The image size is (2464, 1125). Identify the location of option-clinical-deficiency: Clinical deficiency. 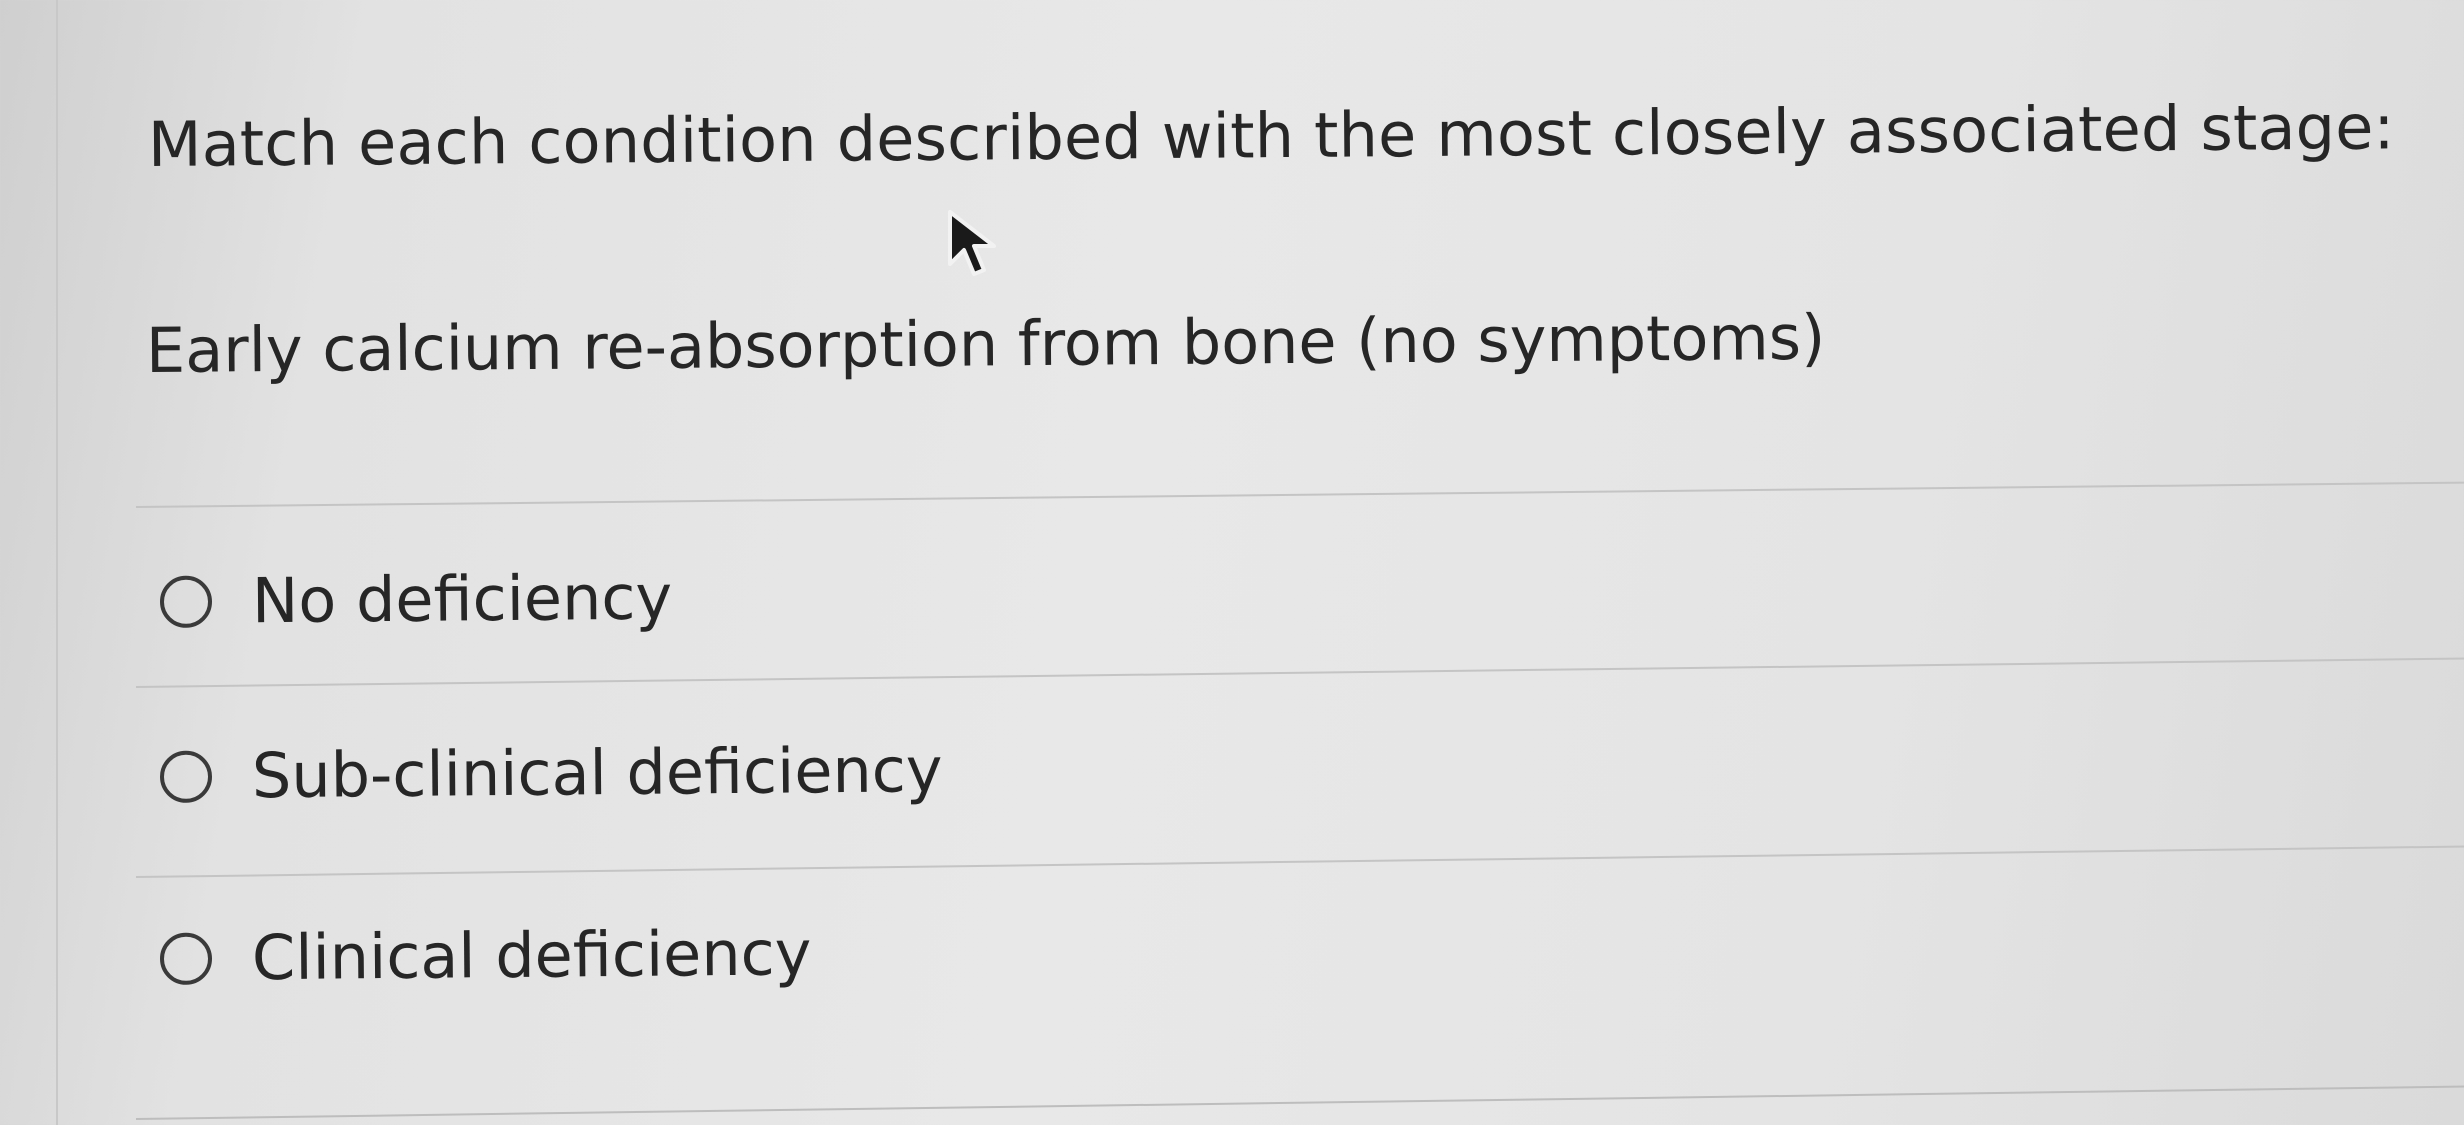
(485, 955).